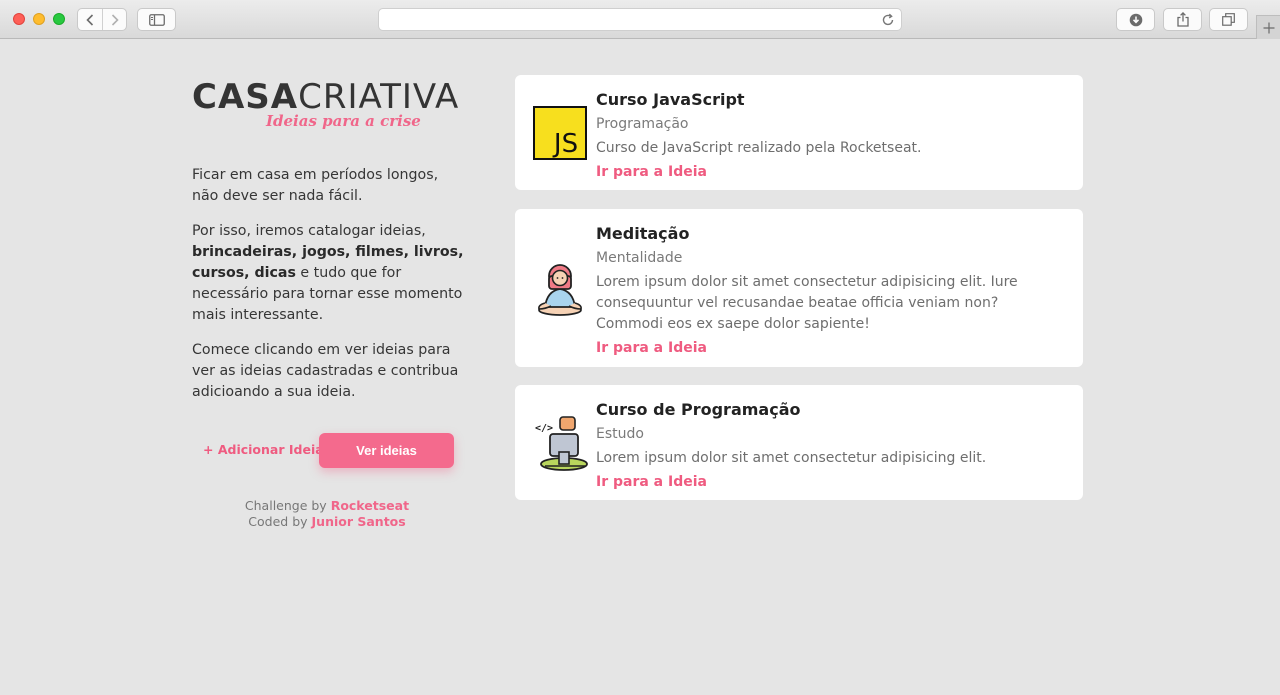 The width and height of the screenshot is (1280, 695). What do you see at coordinates (565, 144) in the screenshot?
I see `javascript-icon-label: JS` at bounding box center [565, 144].